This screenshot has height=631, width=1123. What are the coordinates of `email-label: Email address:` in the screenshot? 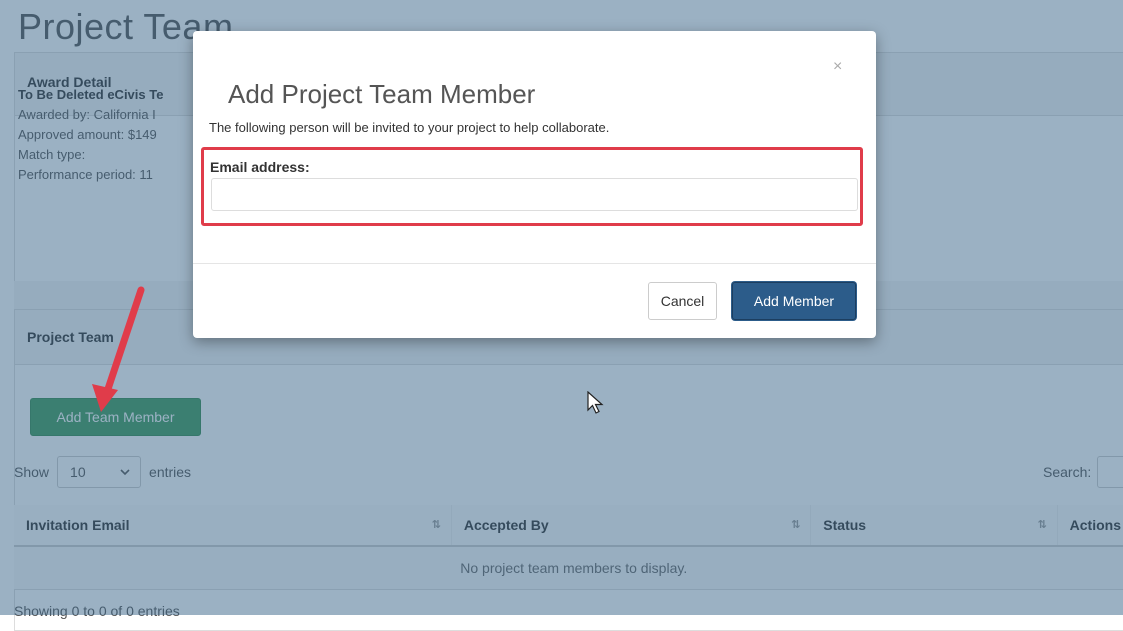 It's located at (260, 167).